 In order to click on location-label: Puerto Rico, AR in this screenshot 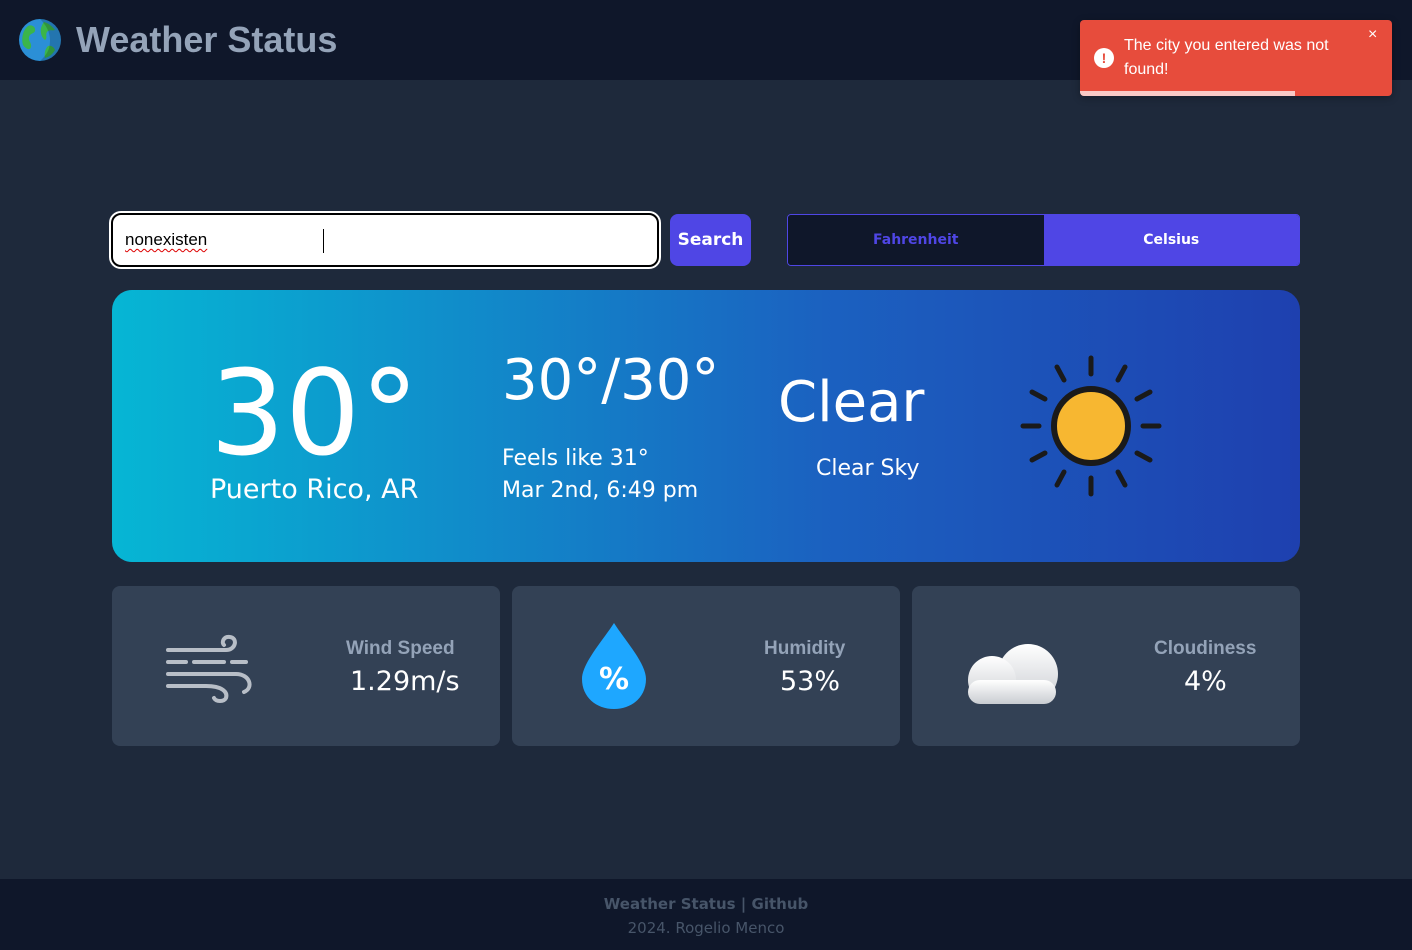, I will do `click(314, 489)`.